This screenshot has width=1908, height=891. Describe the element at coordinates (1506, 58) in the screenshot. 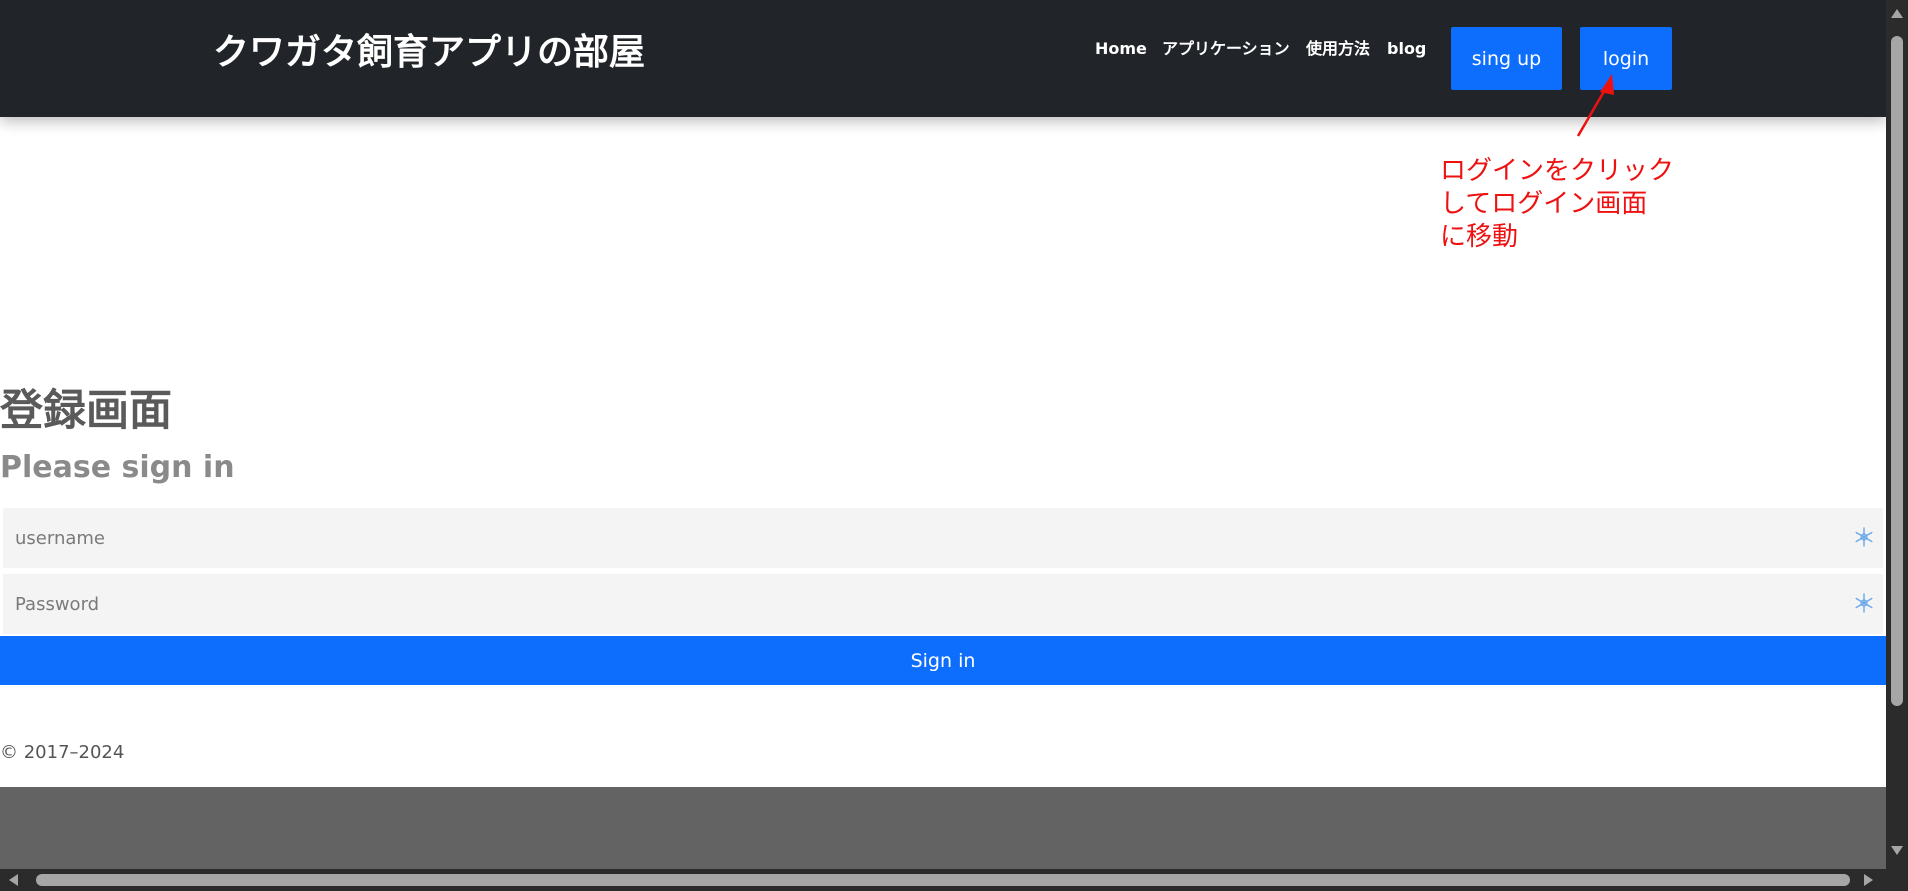

I see `signup-button: sing up` at that location.